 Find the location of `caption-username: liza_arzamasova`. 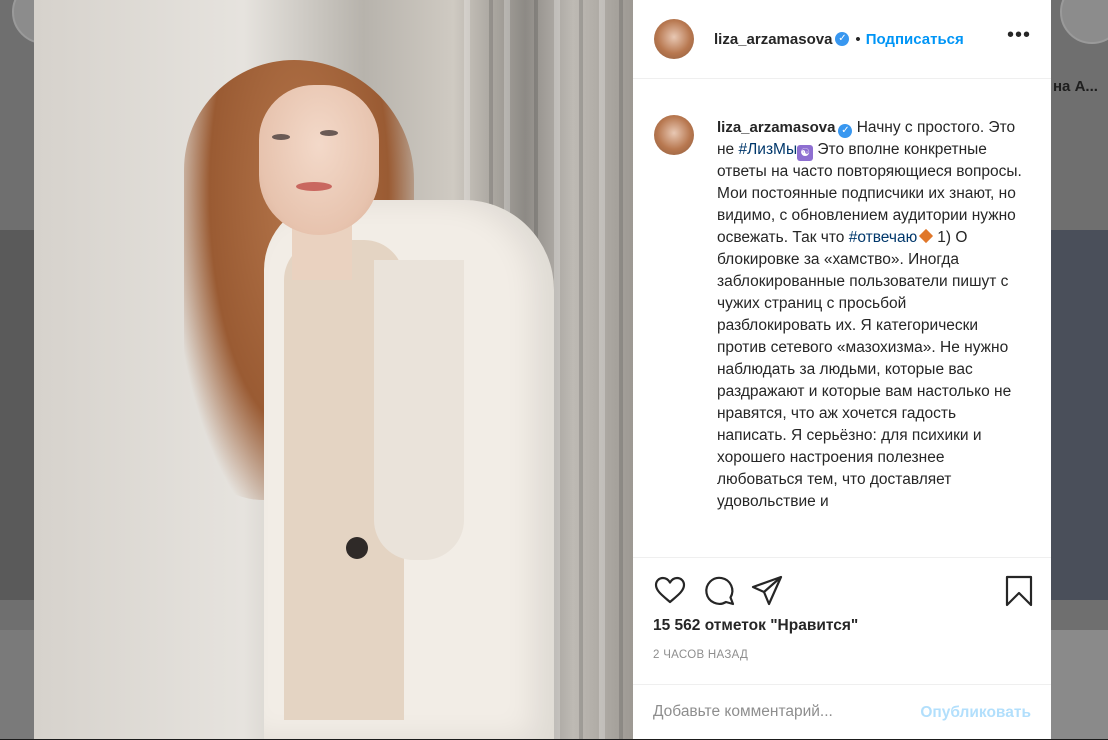

caption-username: liza_arzamasova is located at coordinates (776, 127).